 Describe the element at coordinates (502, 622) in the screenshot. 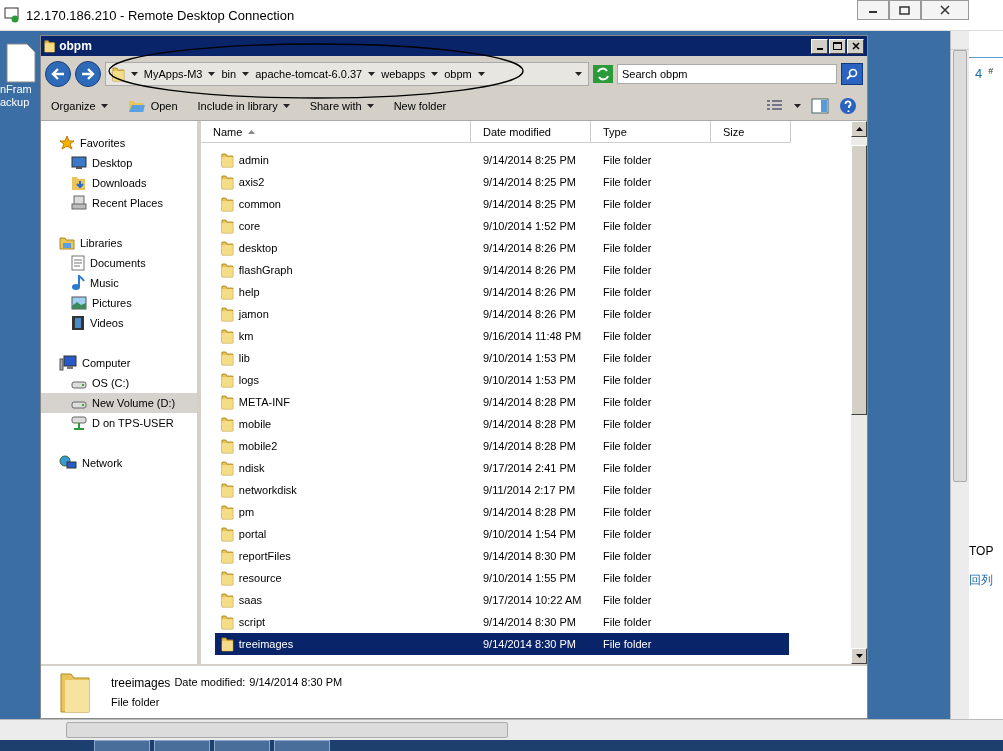

I see `file-row: script 9/14/2014 8:30 PM File folder` at that location.